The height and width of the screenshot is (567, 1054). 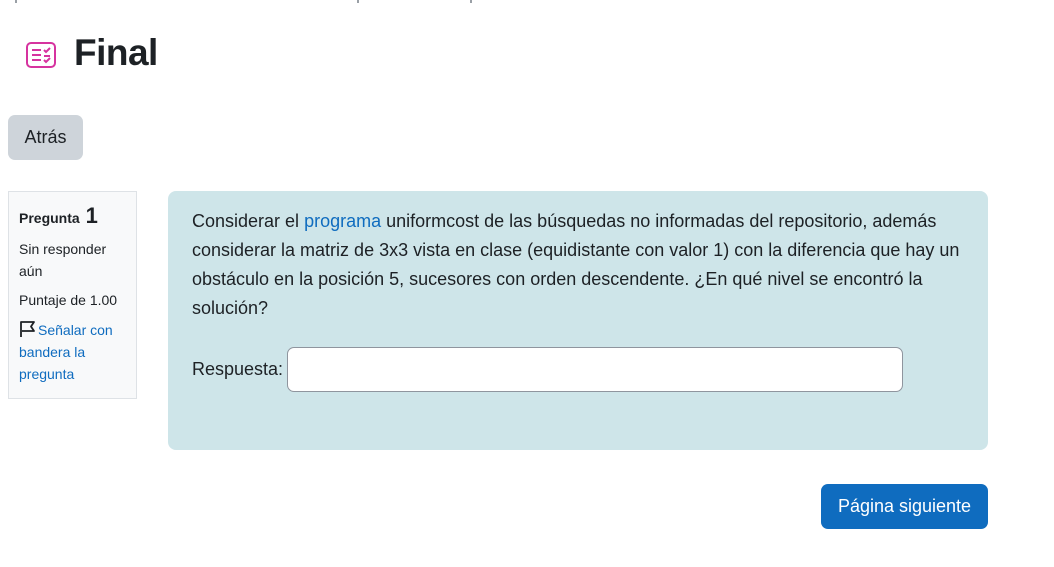 What do you see at coordinates (342, 221) in the screenshot?
I see `program-link: programa` at bounding box center [342, 221].